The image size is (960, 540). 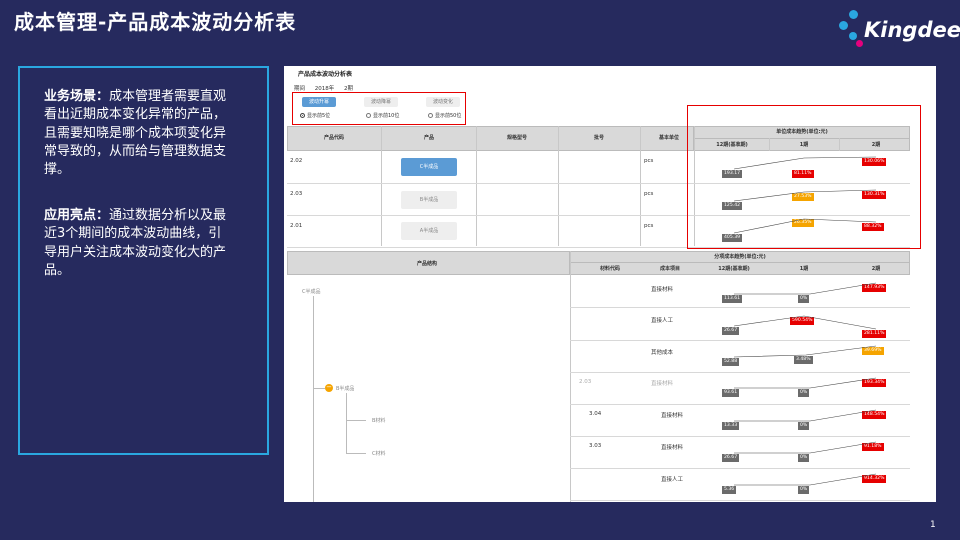 I want to click on scenario-label: 业务场景：, so click(x=77, y=96).